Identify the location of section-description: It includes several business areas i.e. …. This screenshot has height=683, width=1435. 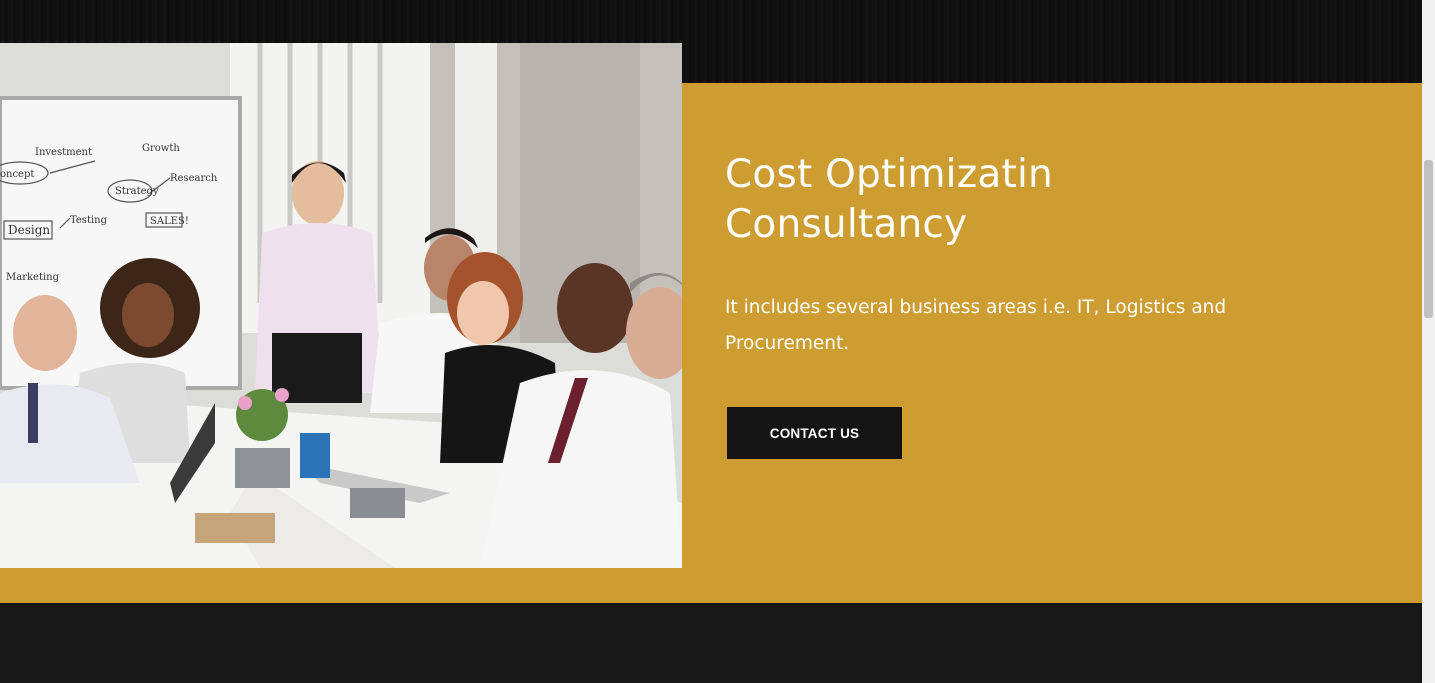
(976, 325).